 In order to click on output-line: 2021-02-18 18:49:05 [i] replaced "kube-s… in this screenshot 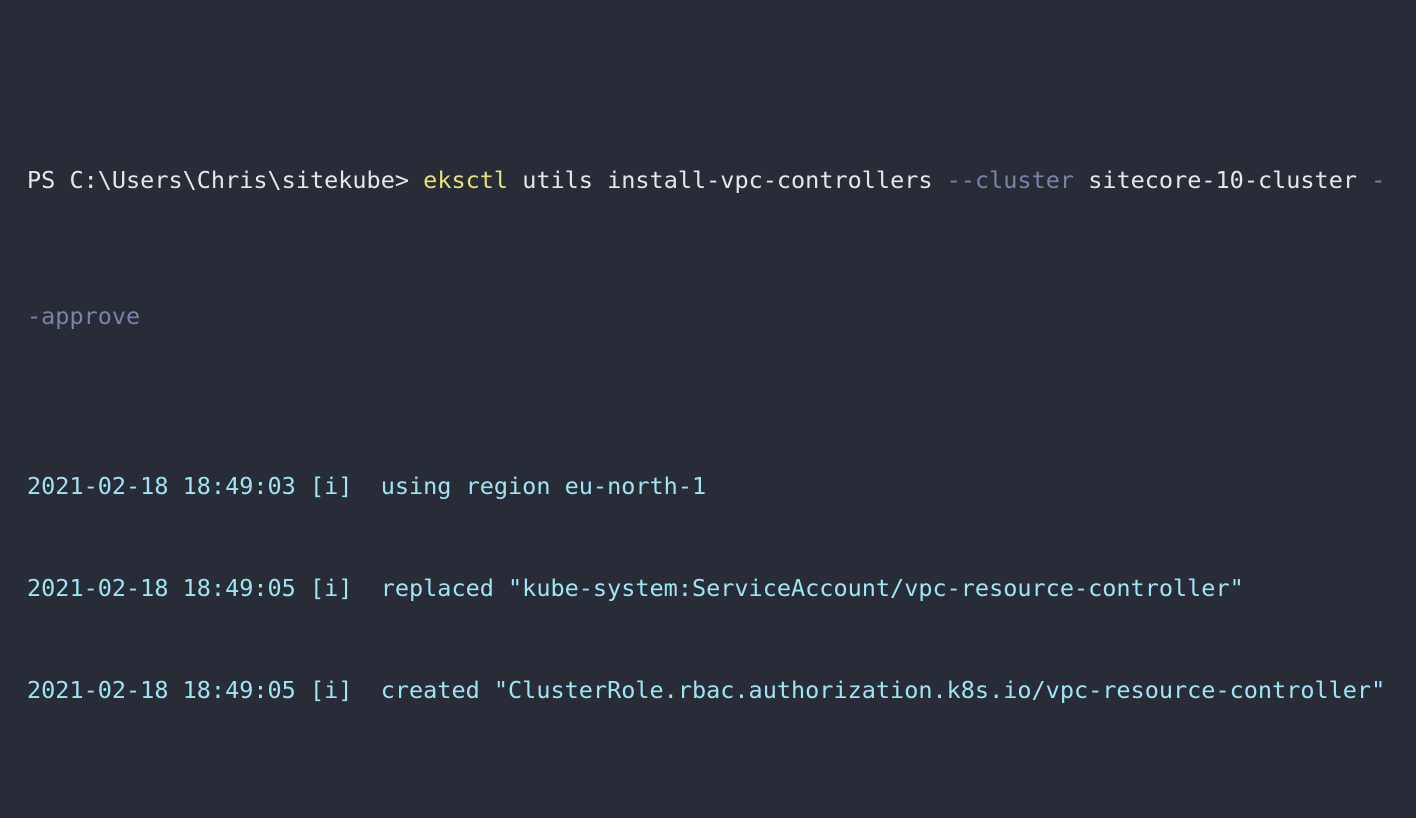, I will do `click(721, 588)`.